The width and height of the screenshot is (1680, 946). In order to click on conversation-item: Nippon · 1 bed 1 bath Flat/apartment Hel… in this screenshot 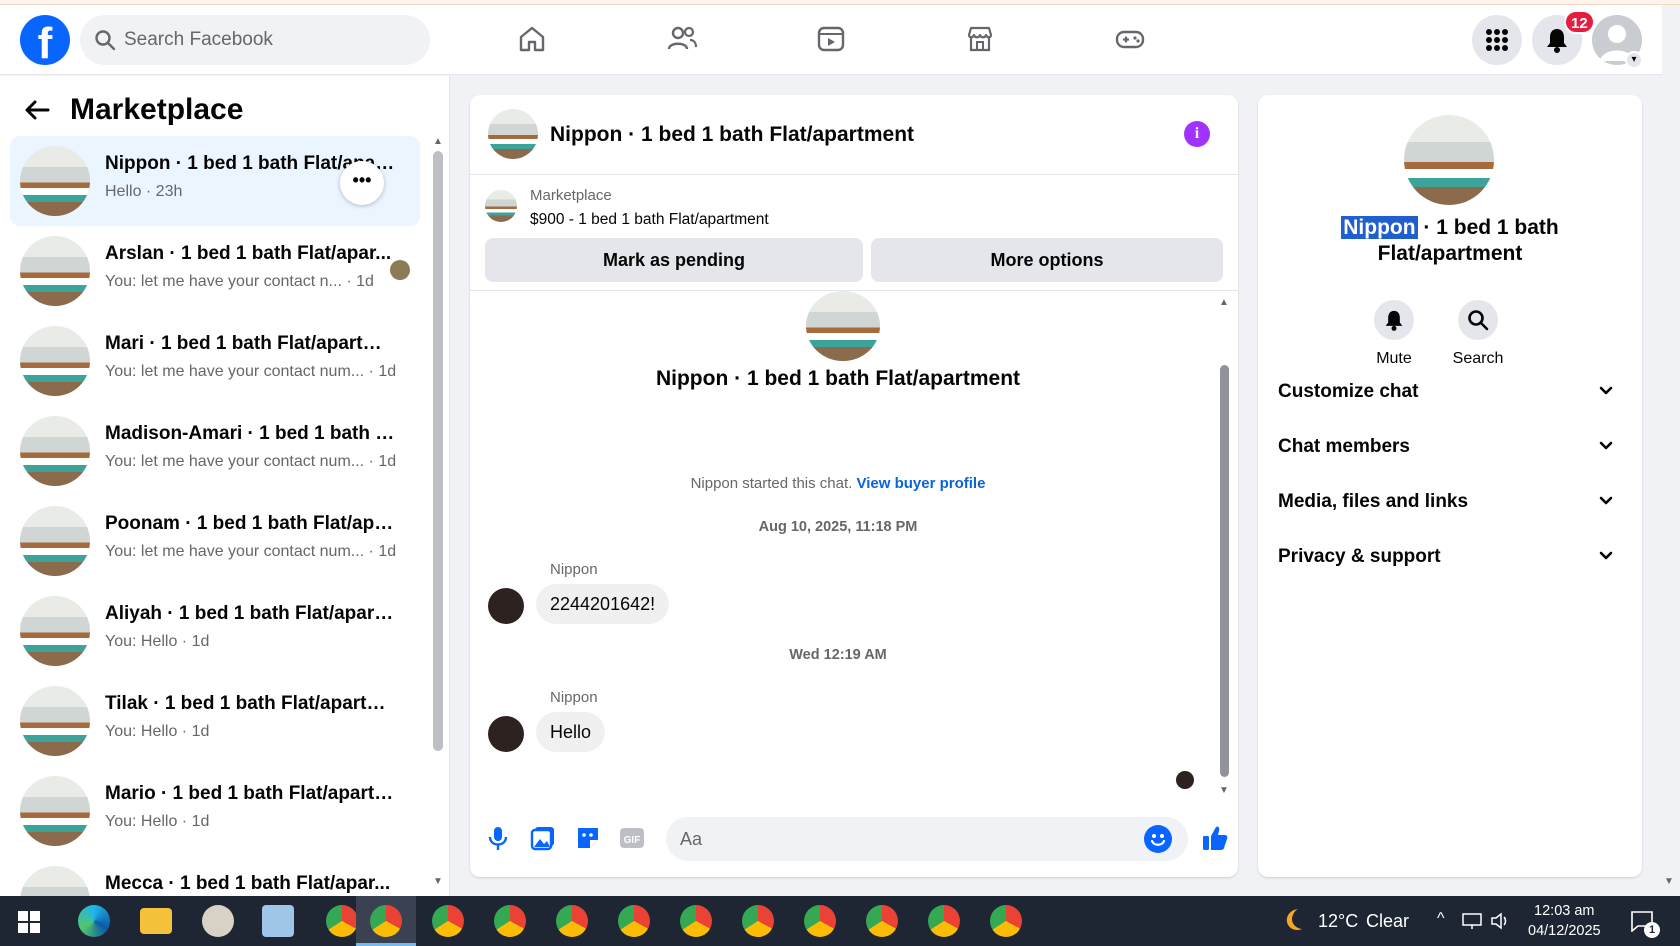, I will do `click(215, 181)`.